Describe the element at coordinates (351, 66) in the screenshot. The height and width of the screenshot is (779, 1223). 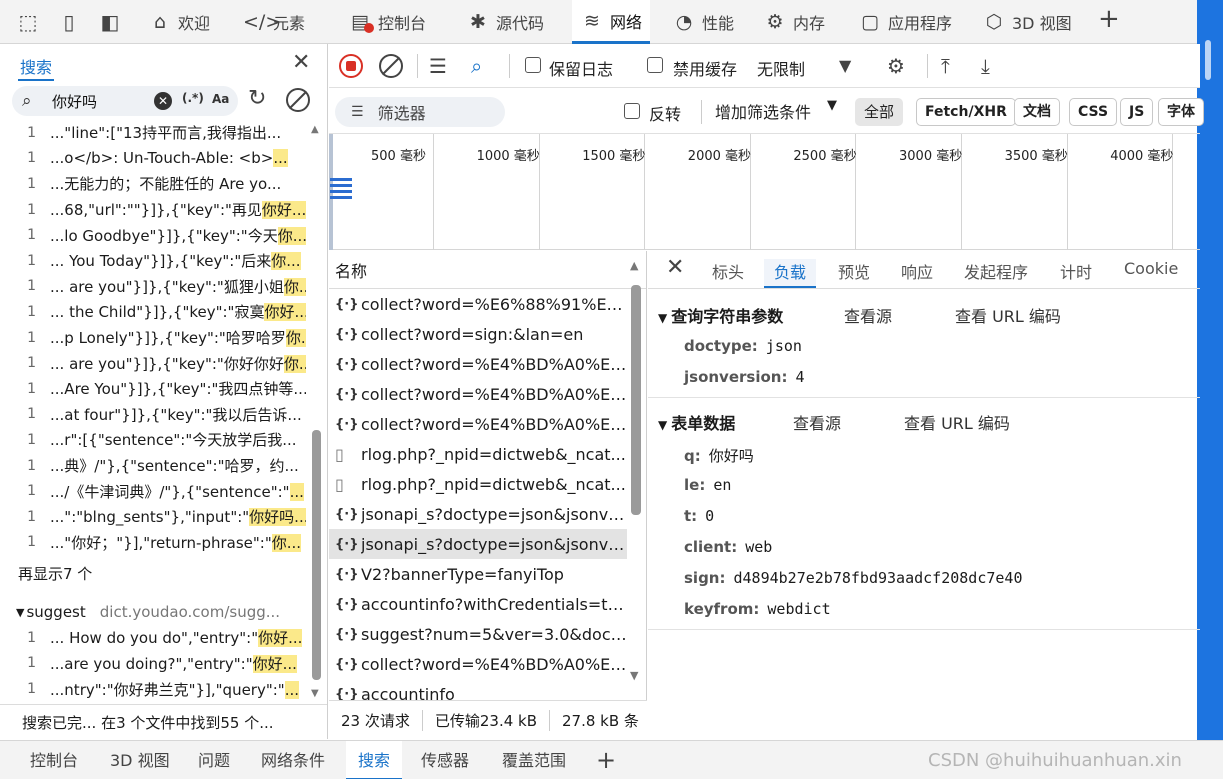
I see `record-button` at that location.